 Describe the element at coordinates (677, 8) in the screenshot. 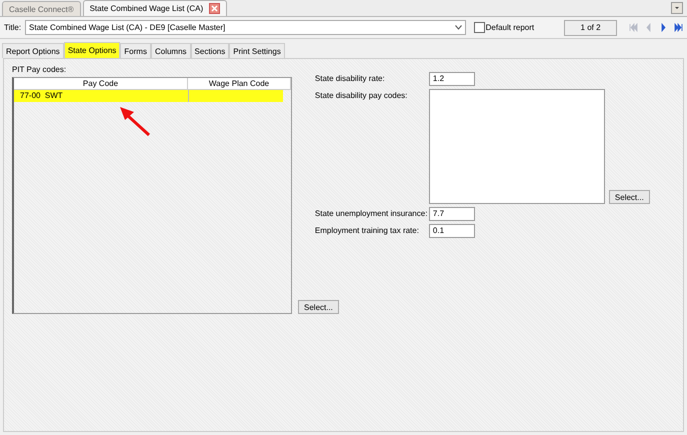

I see `dropdown-icon` at that location.